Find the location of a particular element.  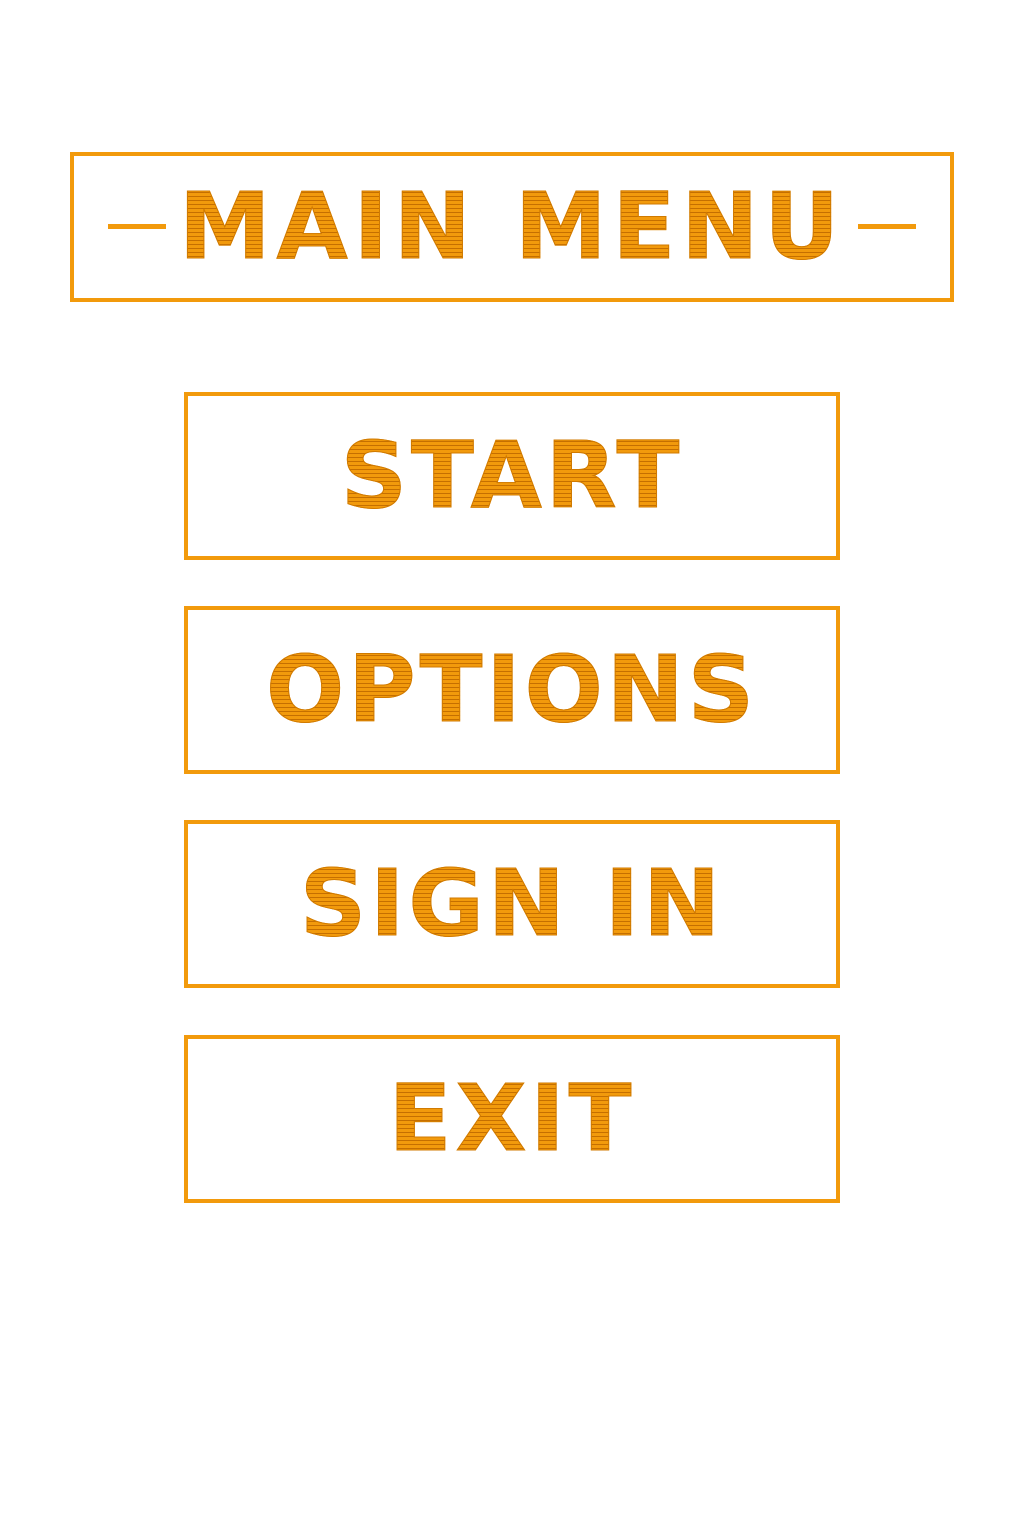

page-title: MAIN MENU is located at coordinates (512, 226).